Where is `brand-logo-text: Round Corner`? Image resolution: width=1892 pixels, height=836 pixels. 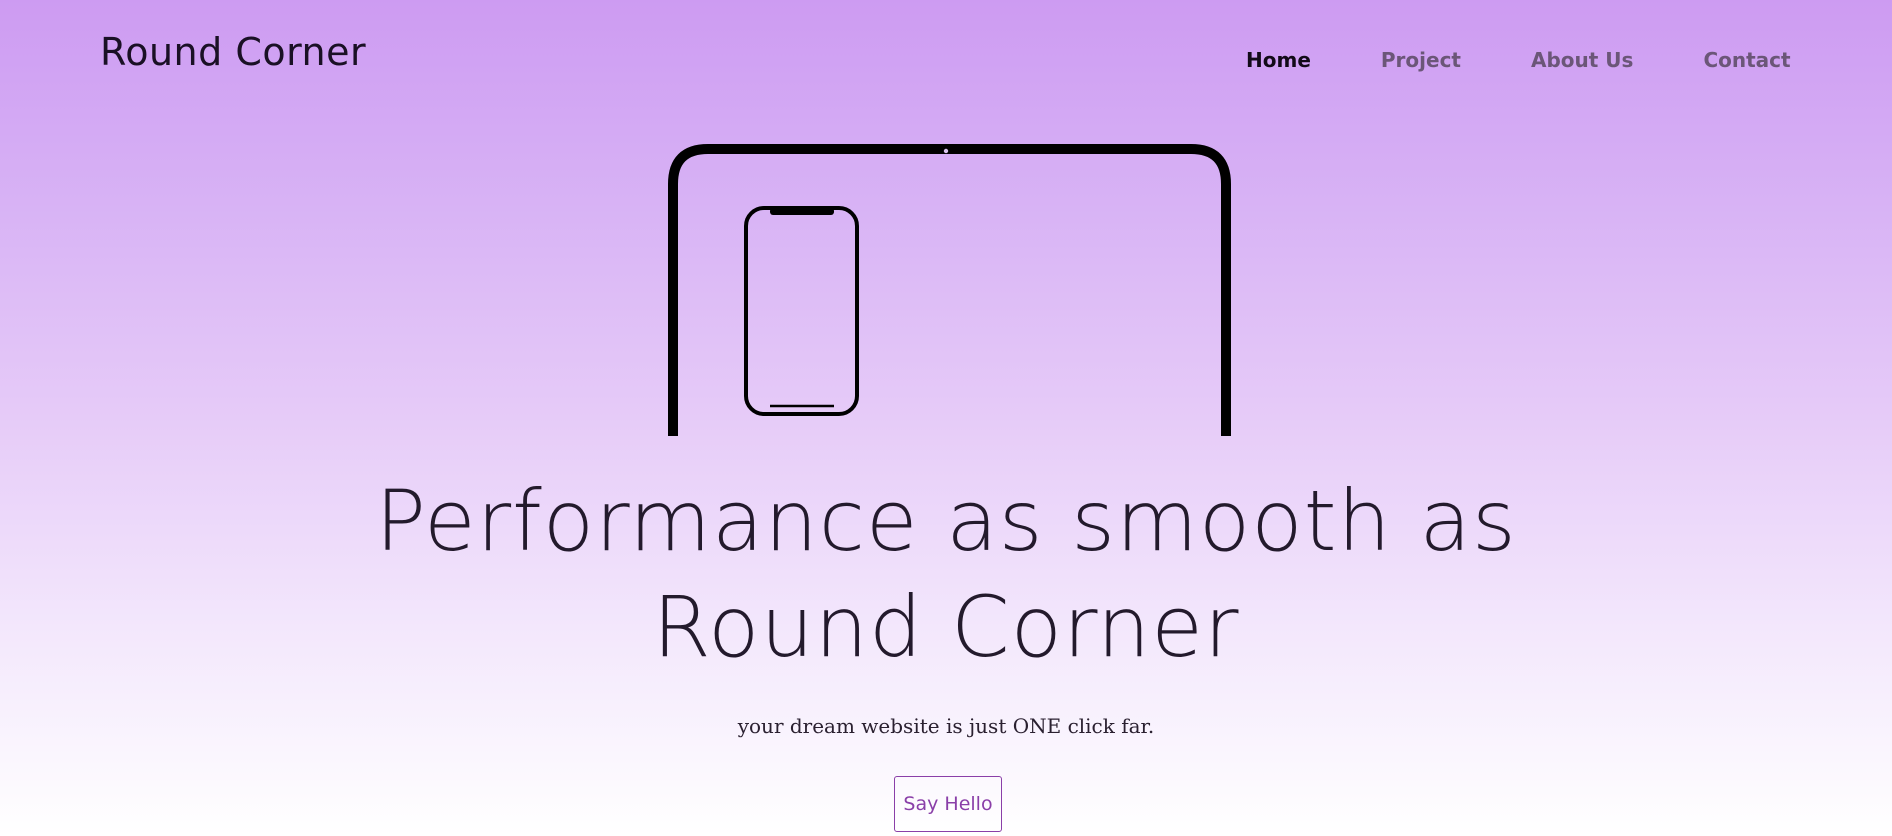 brand-logo-text: Round Corner is located at coordinates (233, 52).